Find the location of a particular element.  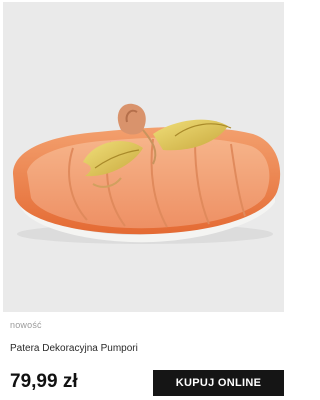

buy-online-button: KUPUJ ONLINE is located at coordinates (218, 383).